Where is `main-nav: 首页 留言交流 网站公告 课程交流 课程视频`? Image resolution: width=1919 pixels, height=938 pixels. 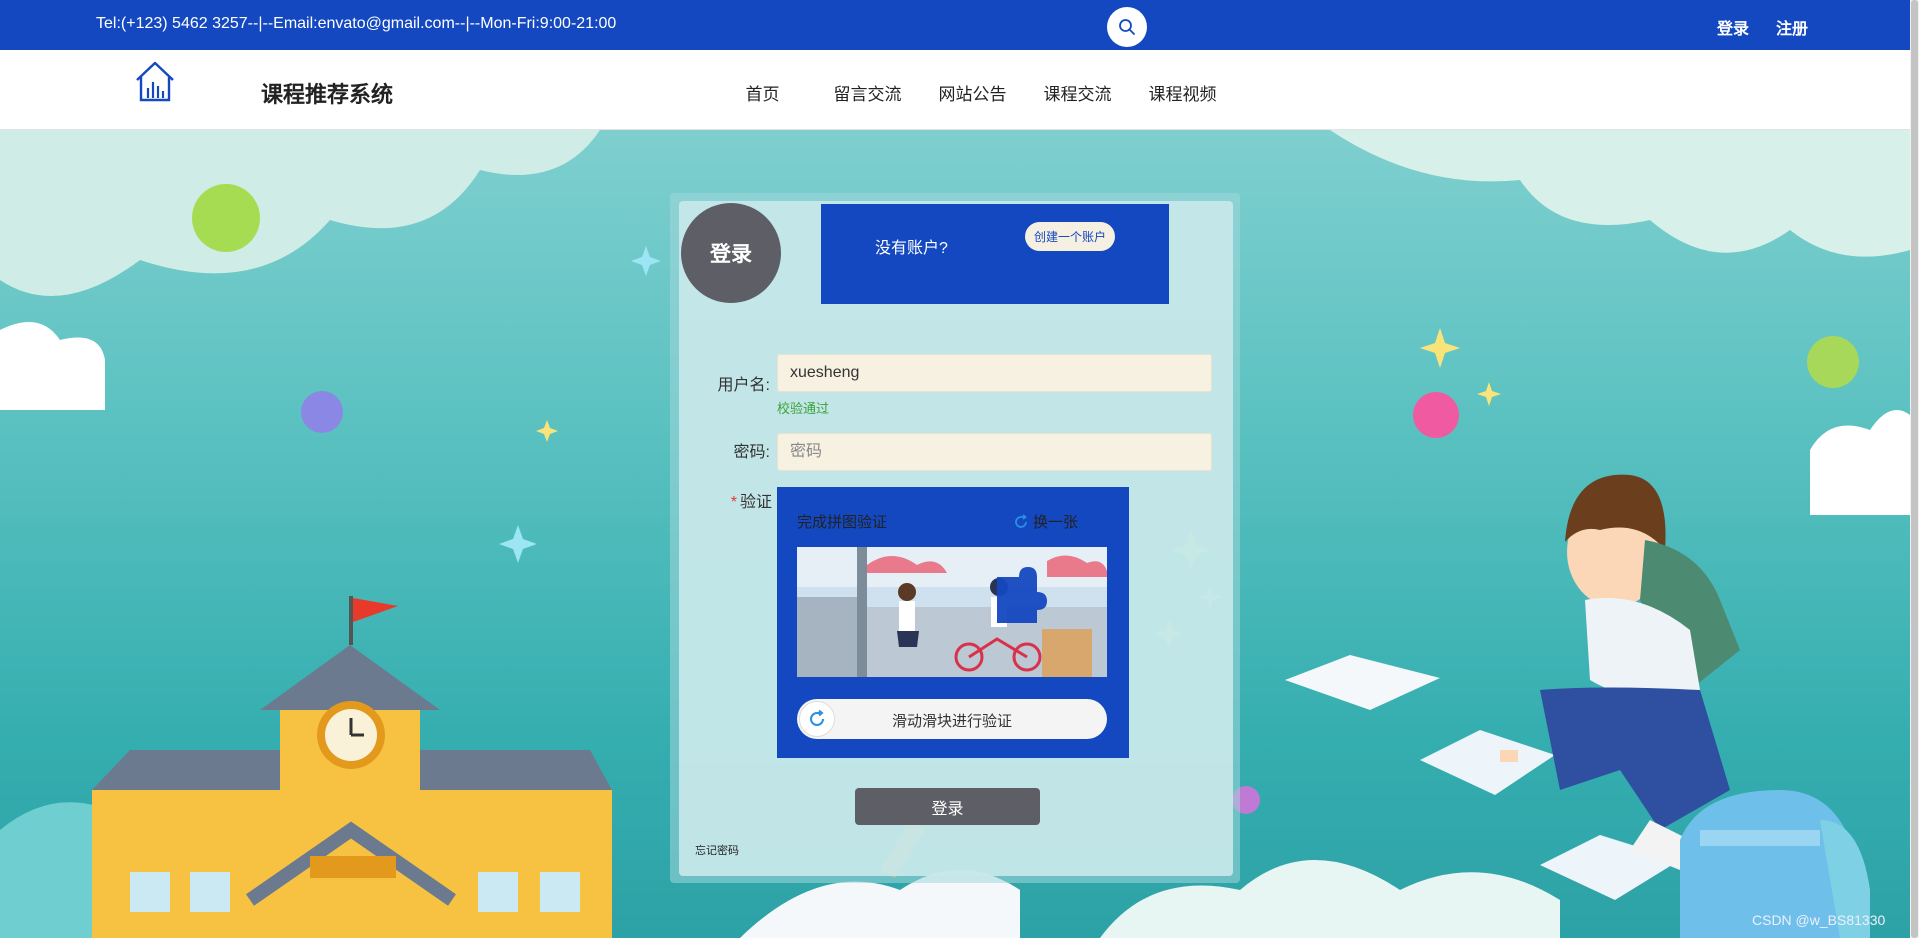
main-nav: 首页 留言交流 网站公告 课程交流 课程视频 is located at coordinates (972, 92).